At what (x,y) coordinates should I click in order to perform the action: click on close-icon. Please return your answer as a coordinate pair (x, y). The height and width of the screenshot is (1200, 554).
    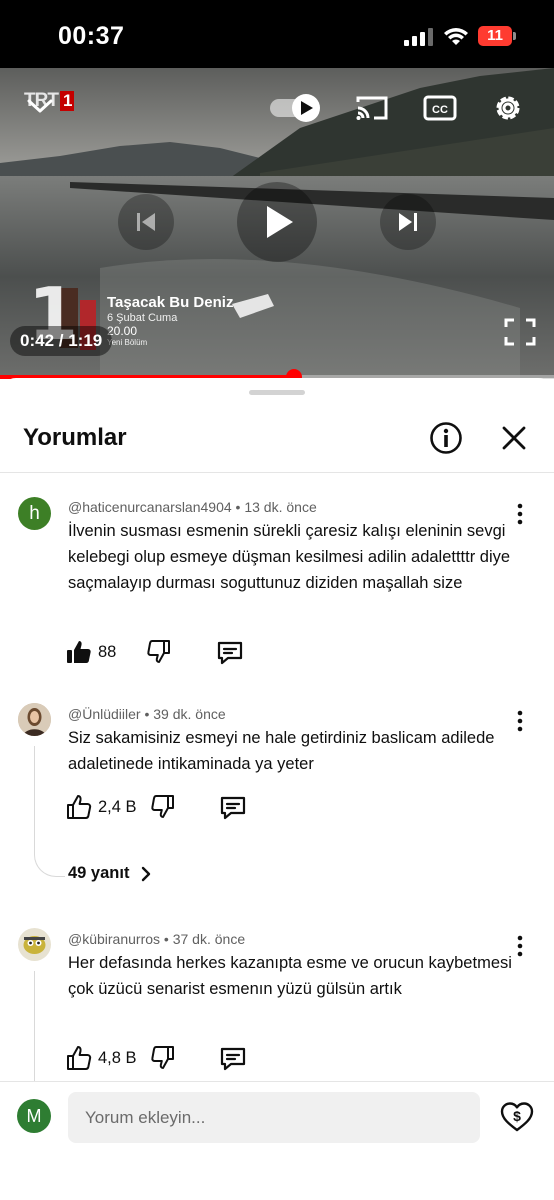
    Looking at the image, I should click on (514, 438).